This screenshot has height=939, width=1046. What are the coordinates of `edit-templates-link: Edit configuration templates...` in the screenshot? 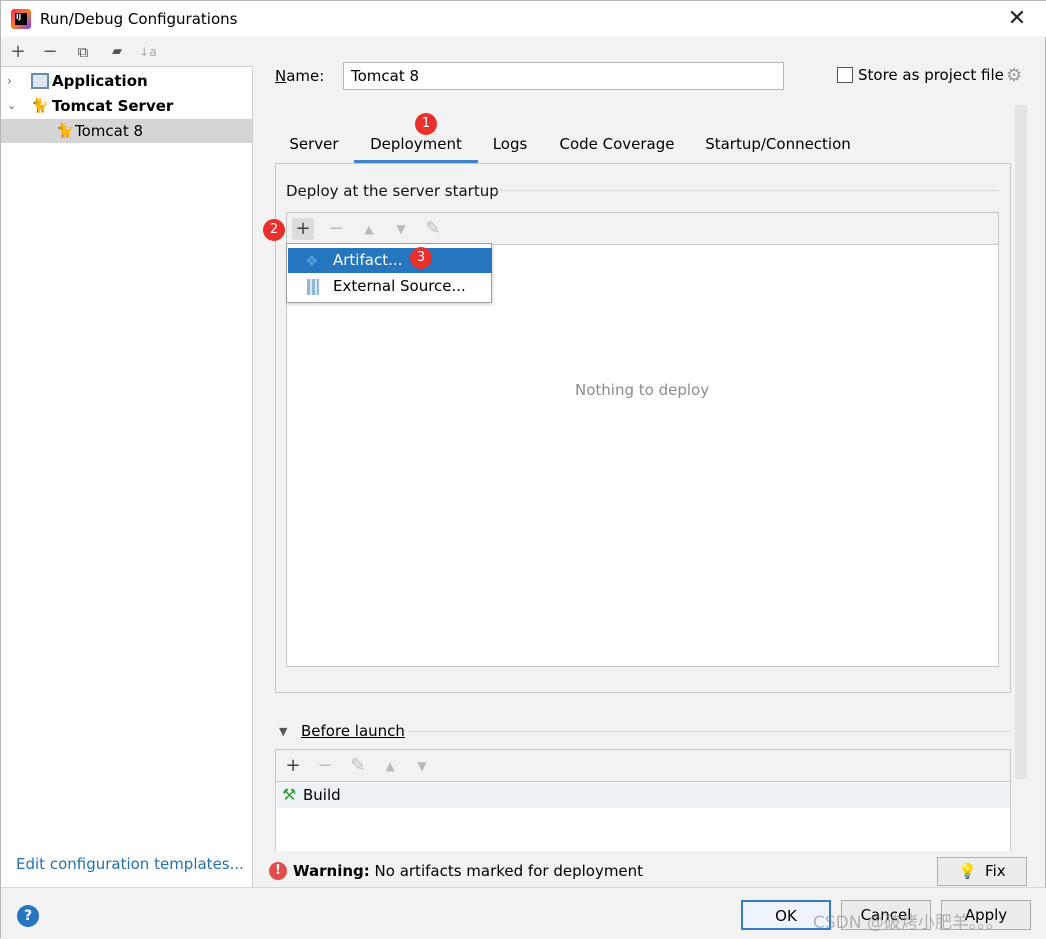 It's located at (130, 864).